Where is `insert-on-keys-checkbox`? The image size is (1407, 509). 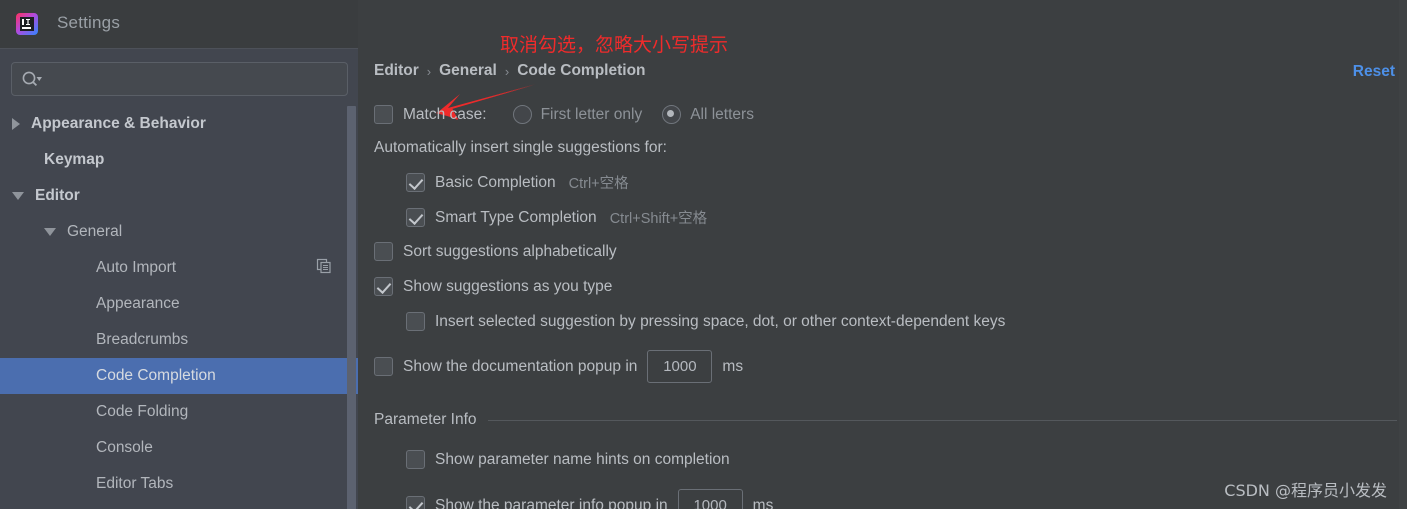
insert-on-keys-checkbox is located at coordinates (415, 321).